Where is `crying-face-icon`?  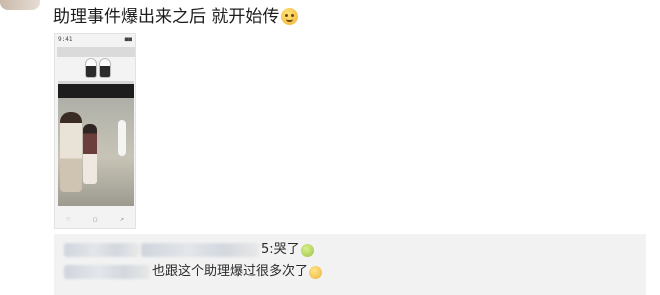 crying-face-icon is located at coordinates (307, 250).